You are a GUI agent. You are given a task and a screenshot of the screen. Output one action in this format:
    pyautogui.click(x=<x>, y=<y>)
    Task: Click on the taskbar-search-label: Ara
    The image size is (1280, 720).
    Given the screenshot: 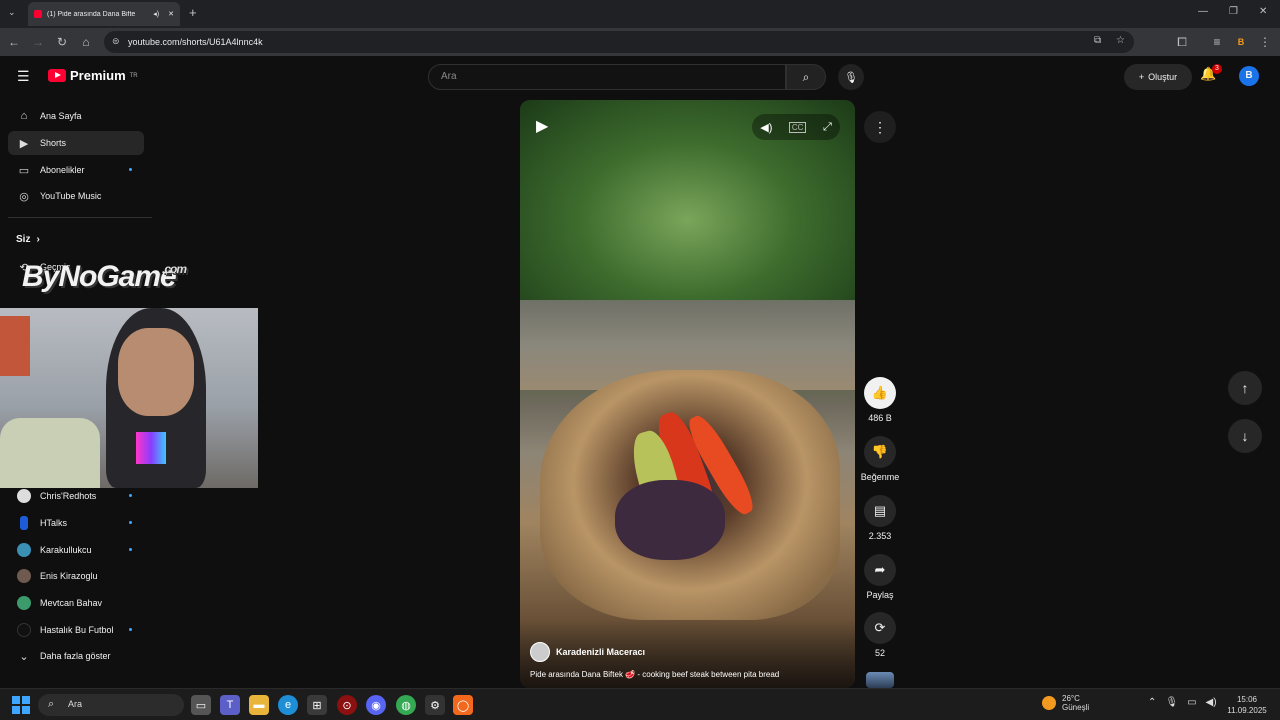 What is the action you would take?
    pyautogui.click(x=75, y=704)
    